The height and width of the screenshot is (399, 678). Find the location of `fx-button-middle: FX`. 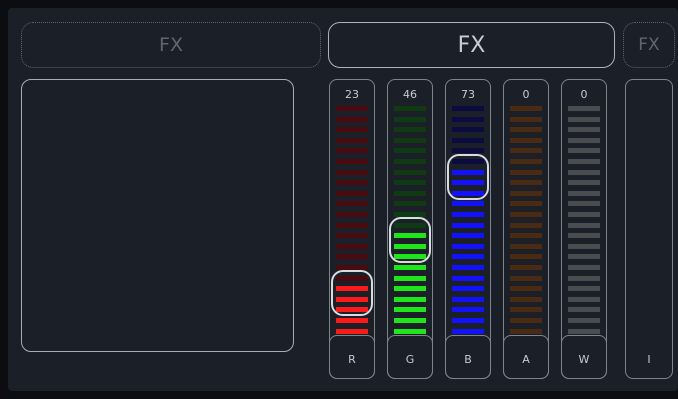

fx-button-middle: FX is located at coordinates (471, 45).